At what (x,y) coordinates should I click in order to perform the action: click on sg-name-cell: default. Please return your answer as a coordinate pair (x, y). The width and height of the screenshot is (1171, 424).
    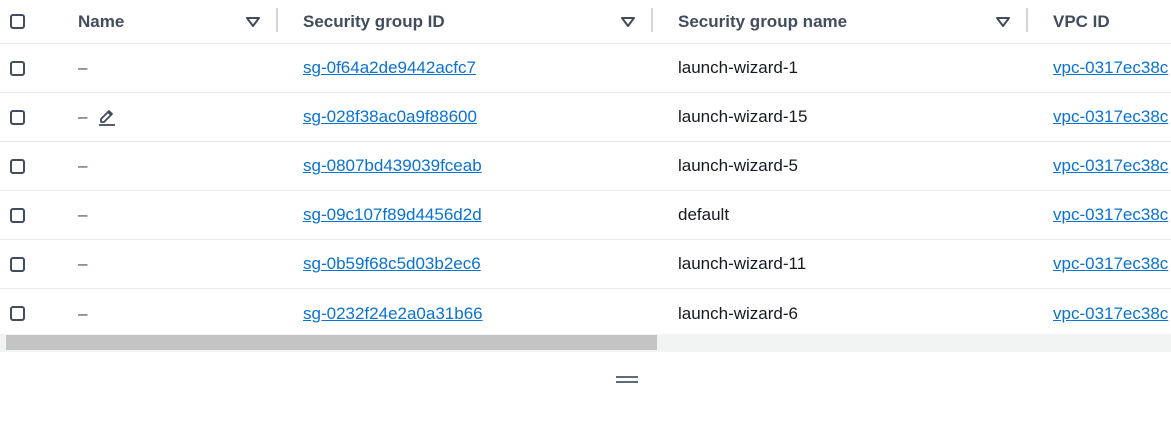
    Looking at the image, I should click on (848, 215).